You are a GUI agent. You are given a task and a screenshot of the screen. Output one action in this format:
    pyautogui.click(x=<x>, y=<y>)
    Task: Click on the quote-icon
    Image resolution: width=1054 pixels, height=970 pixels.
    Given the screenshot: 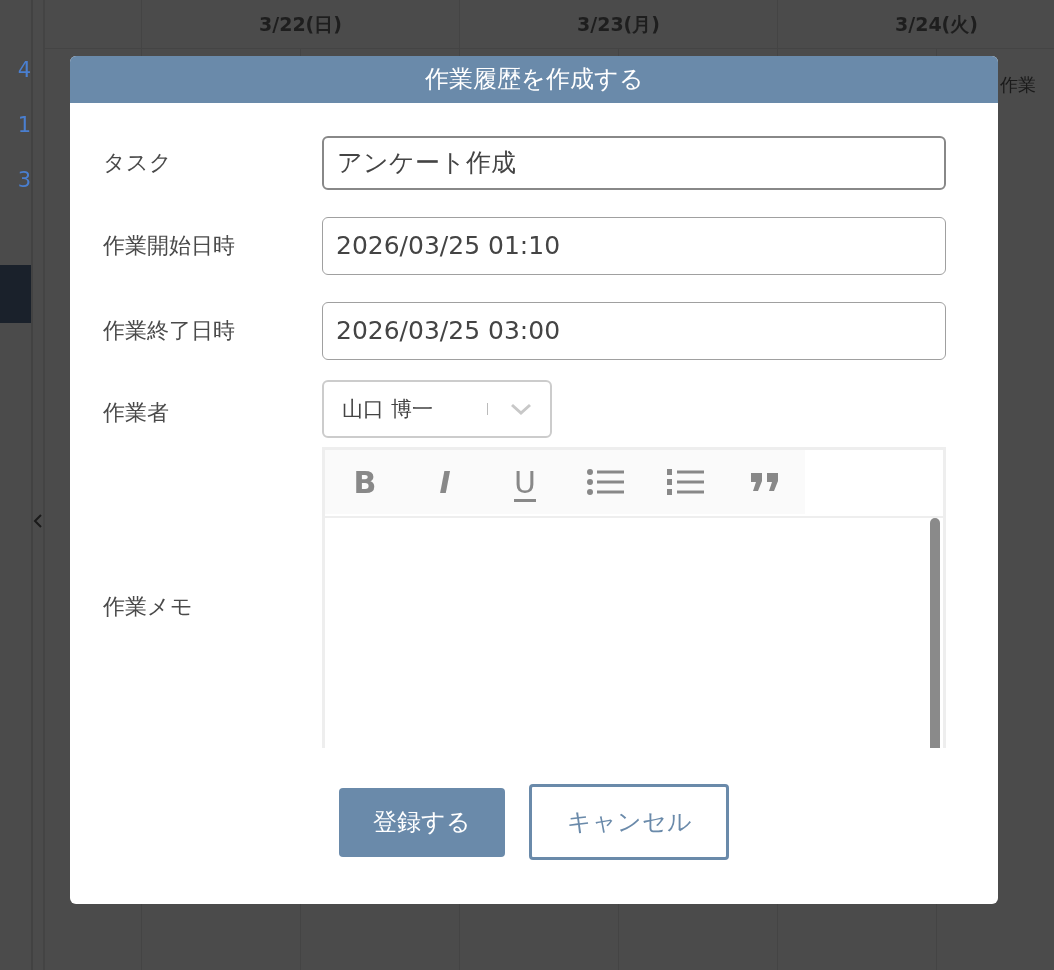 What is the action you would take?
    pyautogui.click(x=765, y=482)
    